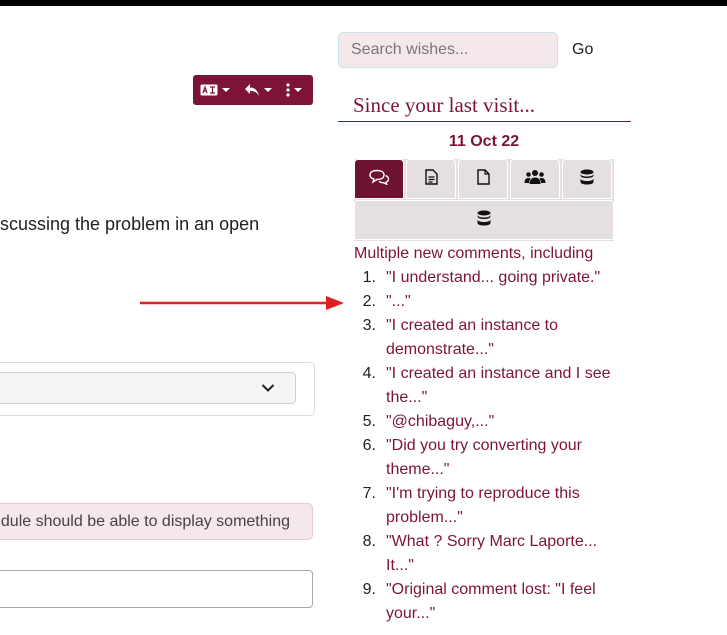 The height and width of the screenshot is (635, 727). I want to click on dropdown-select, so click(148, 388).